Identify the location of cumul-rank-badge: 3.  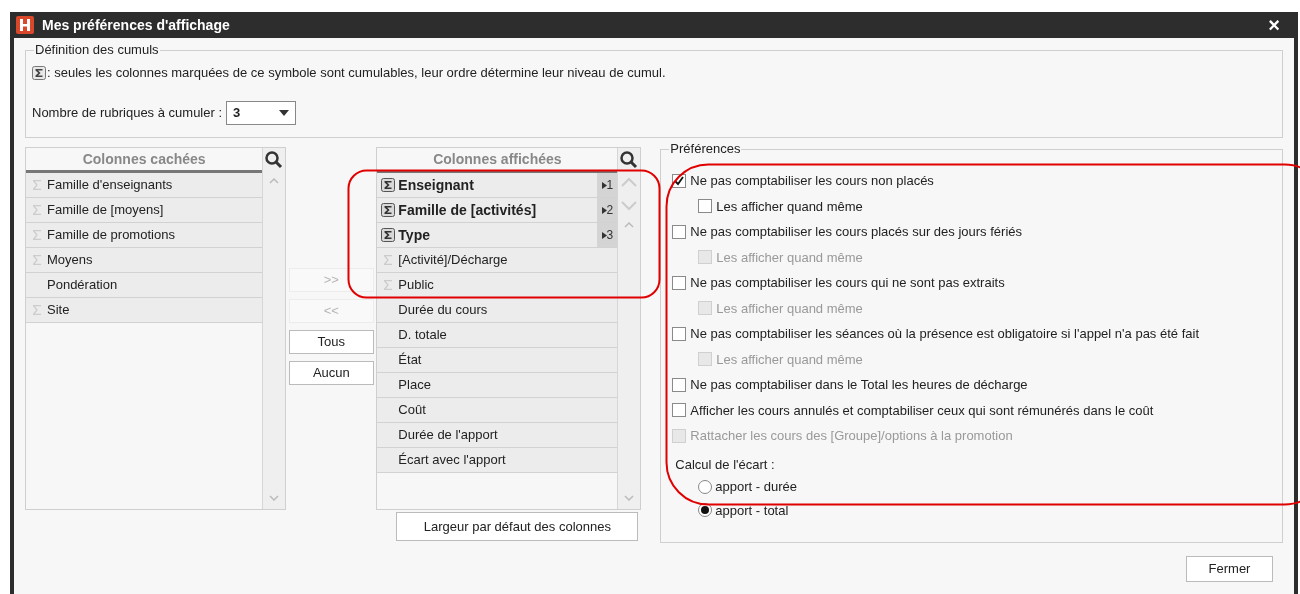
(607, 235).